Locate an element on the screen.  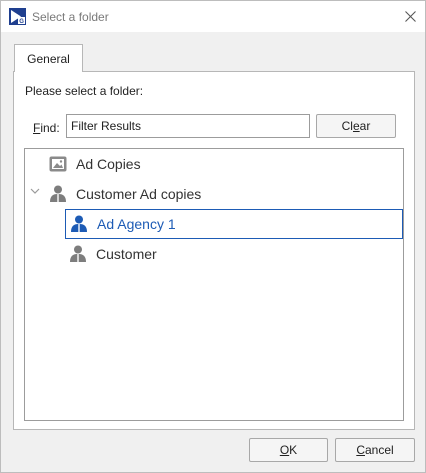
tab-general-label: General is located at coordinates (48, 59).